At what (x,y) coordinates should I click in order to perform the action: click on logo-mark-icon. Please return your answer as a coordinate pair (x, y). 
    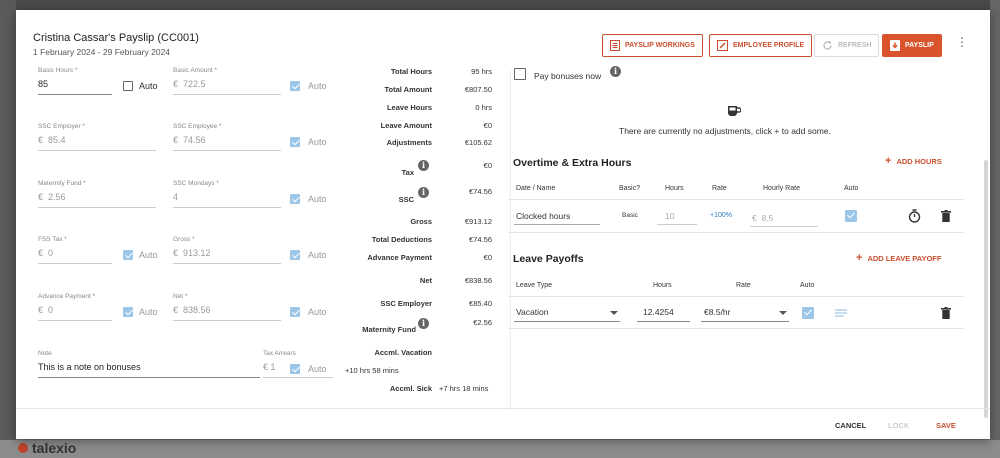
    Looking at the image, I should click on (23, 448).